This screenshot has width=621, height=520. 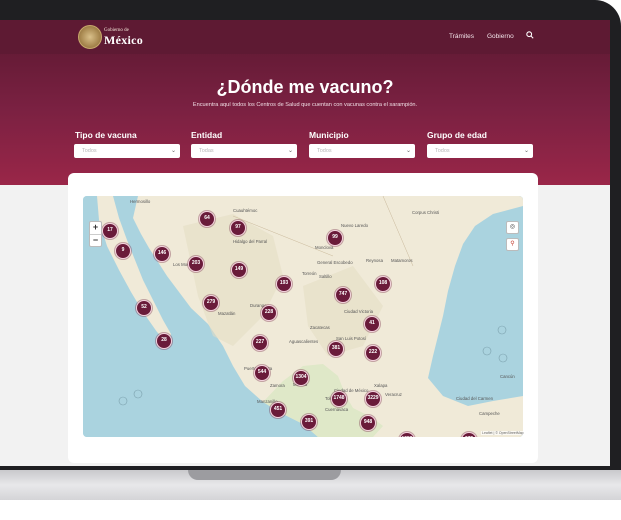 What do you see at coordinates (95, 228) in the screenshot?
I see `zoom-in-button: +` at bounding box center [95, 228].